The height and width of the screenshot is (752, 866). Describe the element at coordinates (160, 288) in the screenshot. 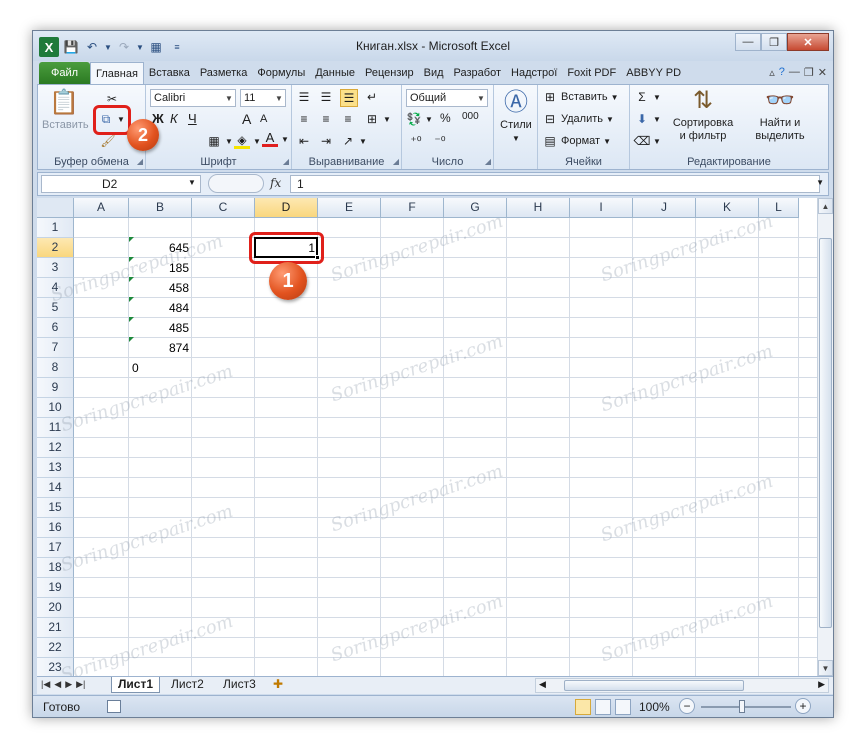

I see `cell-b4: 458` at that location.